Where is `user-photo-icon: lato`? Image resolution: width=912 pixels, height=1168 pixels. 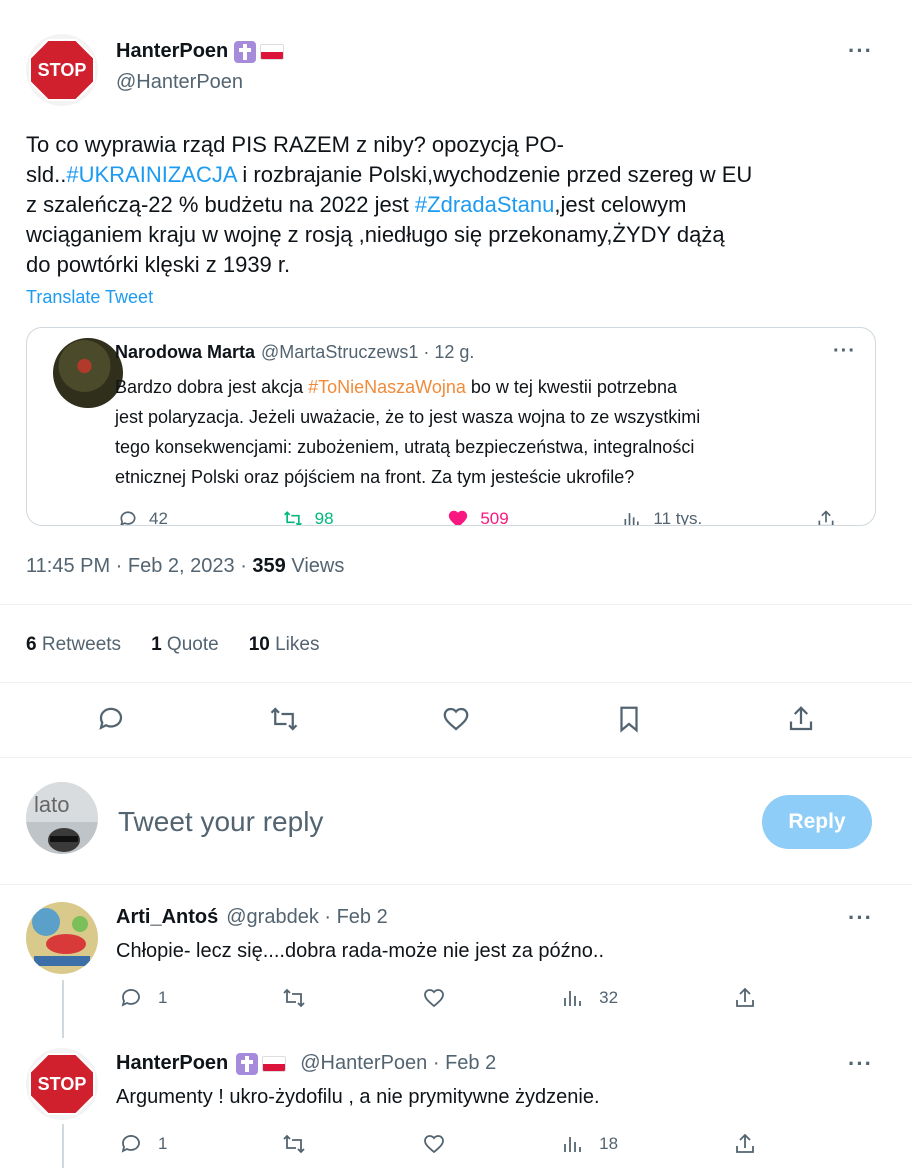
user-photo-icon: lato is located at coordinates (62, 818).